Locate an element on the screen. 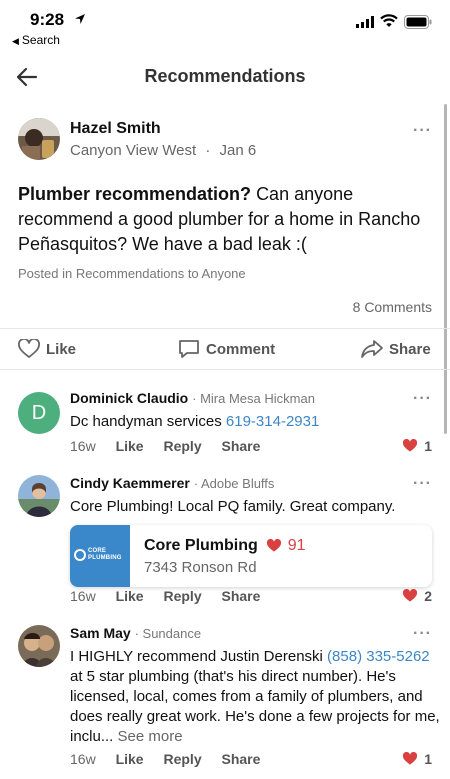 Image resolution: width=450 pixels, height=779 pixels. like-button: Like is located at coordinates (47, 349).